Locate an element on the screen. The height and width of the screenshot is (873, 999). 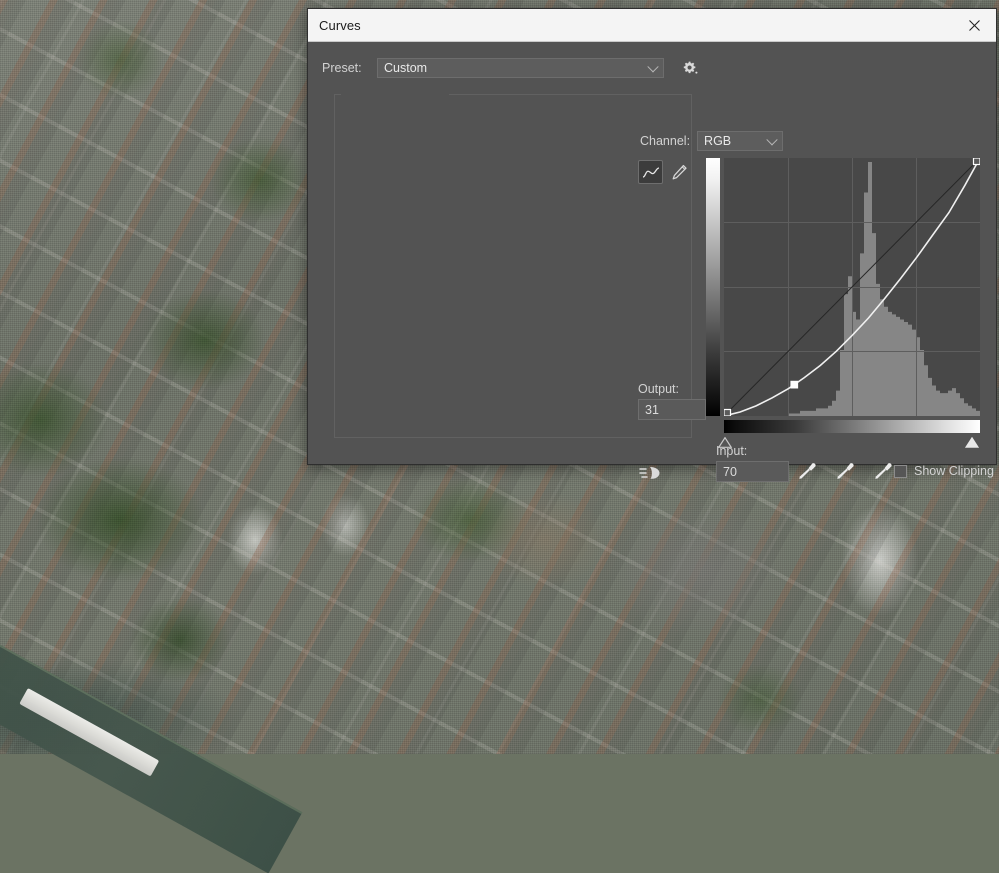
input-label: Input: is located at coordinates (752, 451).